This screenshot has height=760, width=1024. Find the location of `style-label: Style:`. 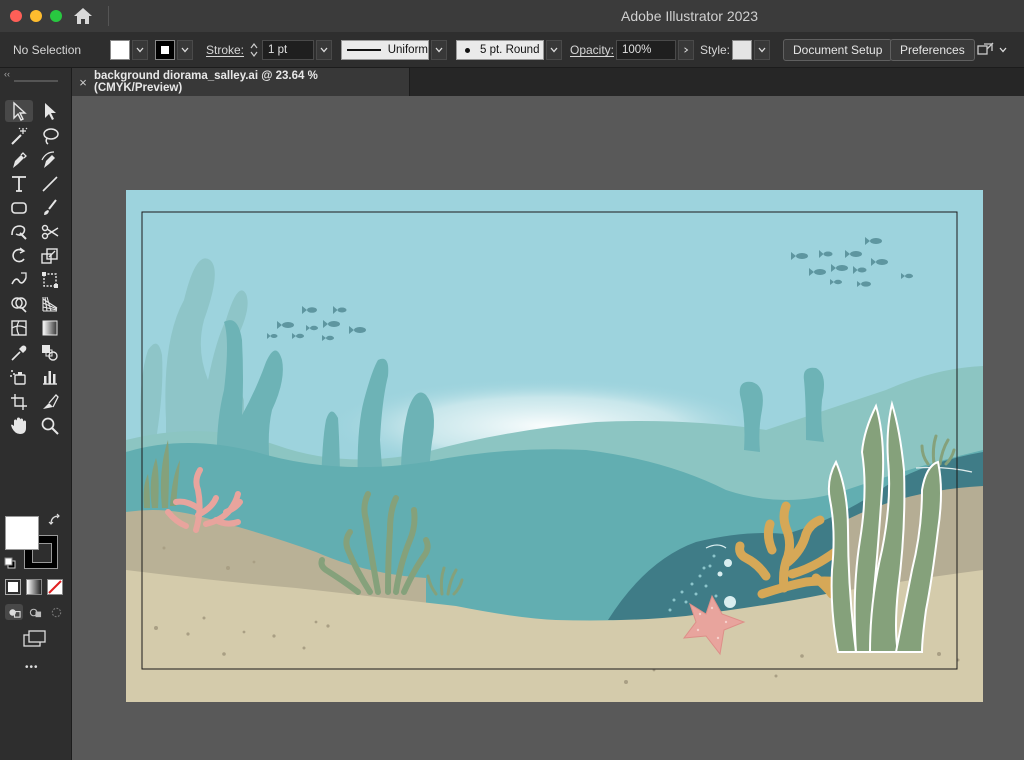

style-label: Style: is located at coordinates (715, 50).